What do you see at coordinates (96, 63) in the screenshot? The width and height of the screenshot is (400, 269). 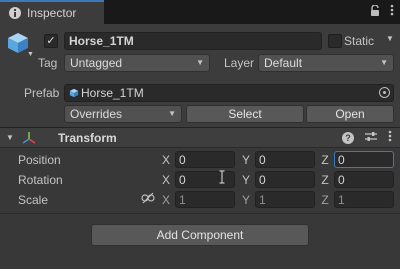 I see `tag-value: Untagged` at bounding box center [96, 63].